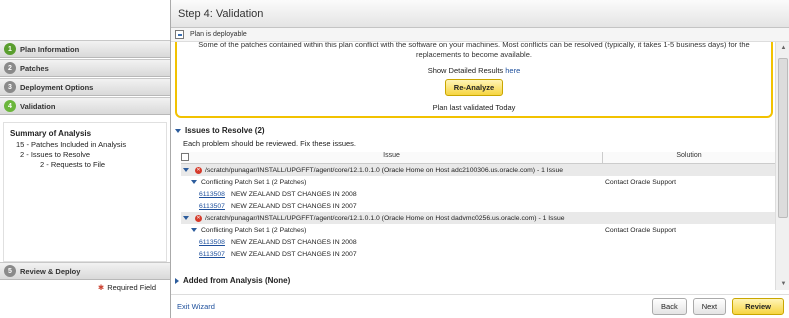 This screenshot has width=789, height=318. Describe the element at coordinates (20, 144) in the screenshot. I see `summary-count: 15` at that location.